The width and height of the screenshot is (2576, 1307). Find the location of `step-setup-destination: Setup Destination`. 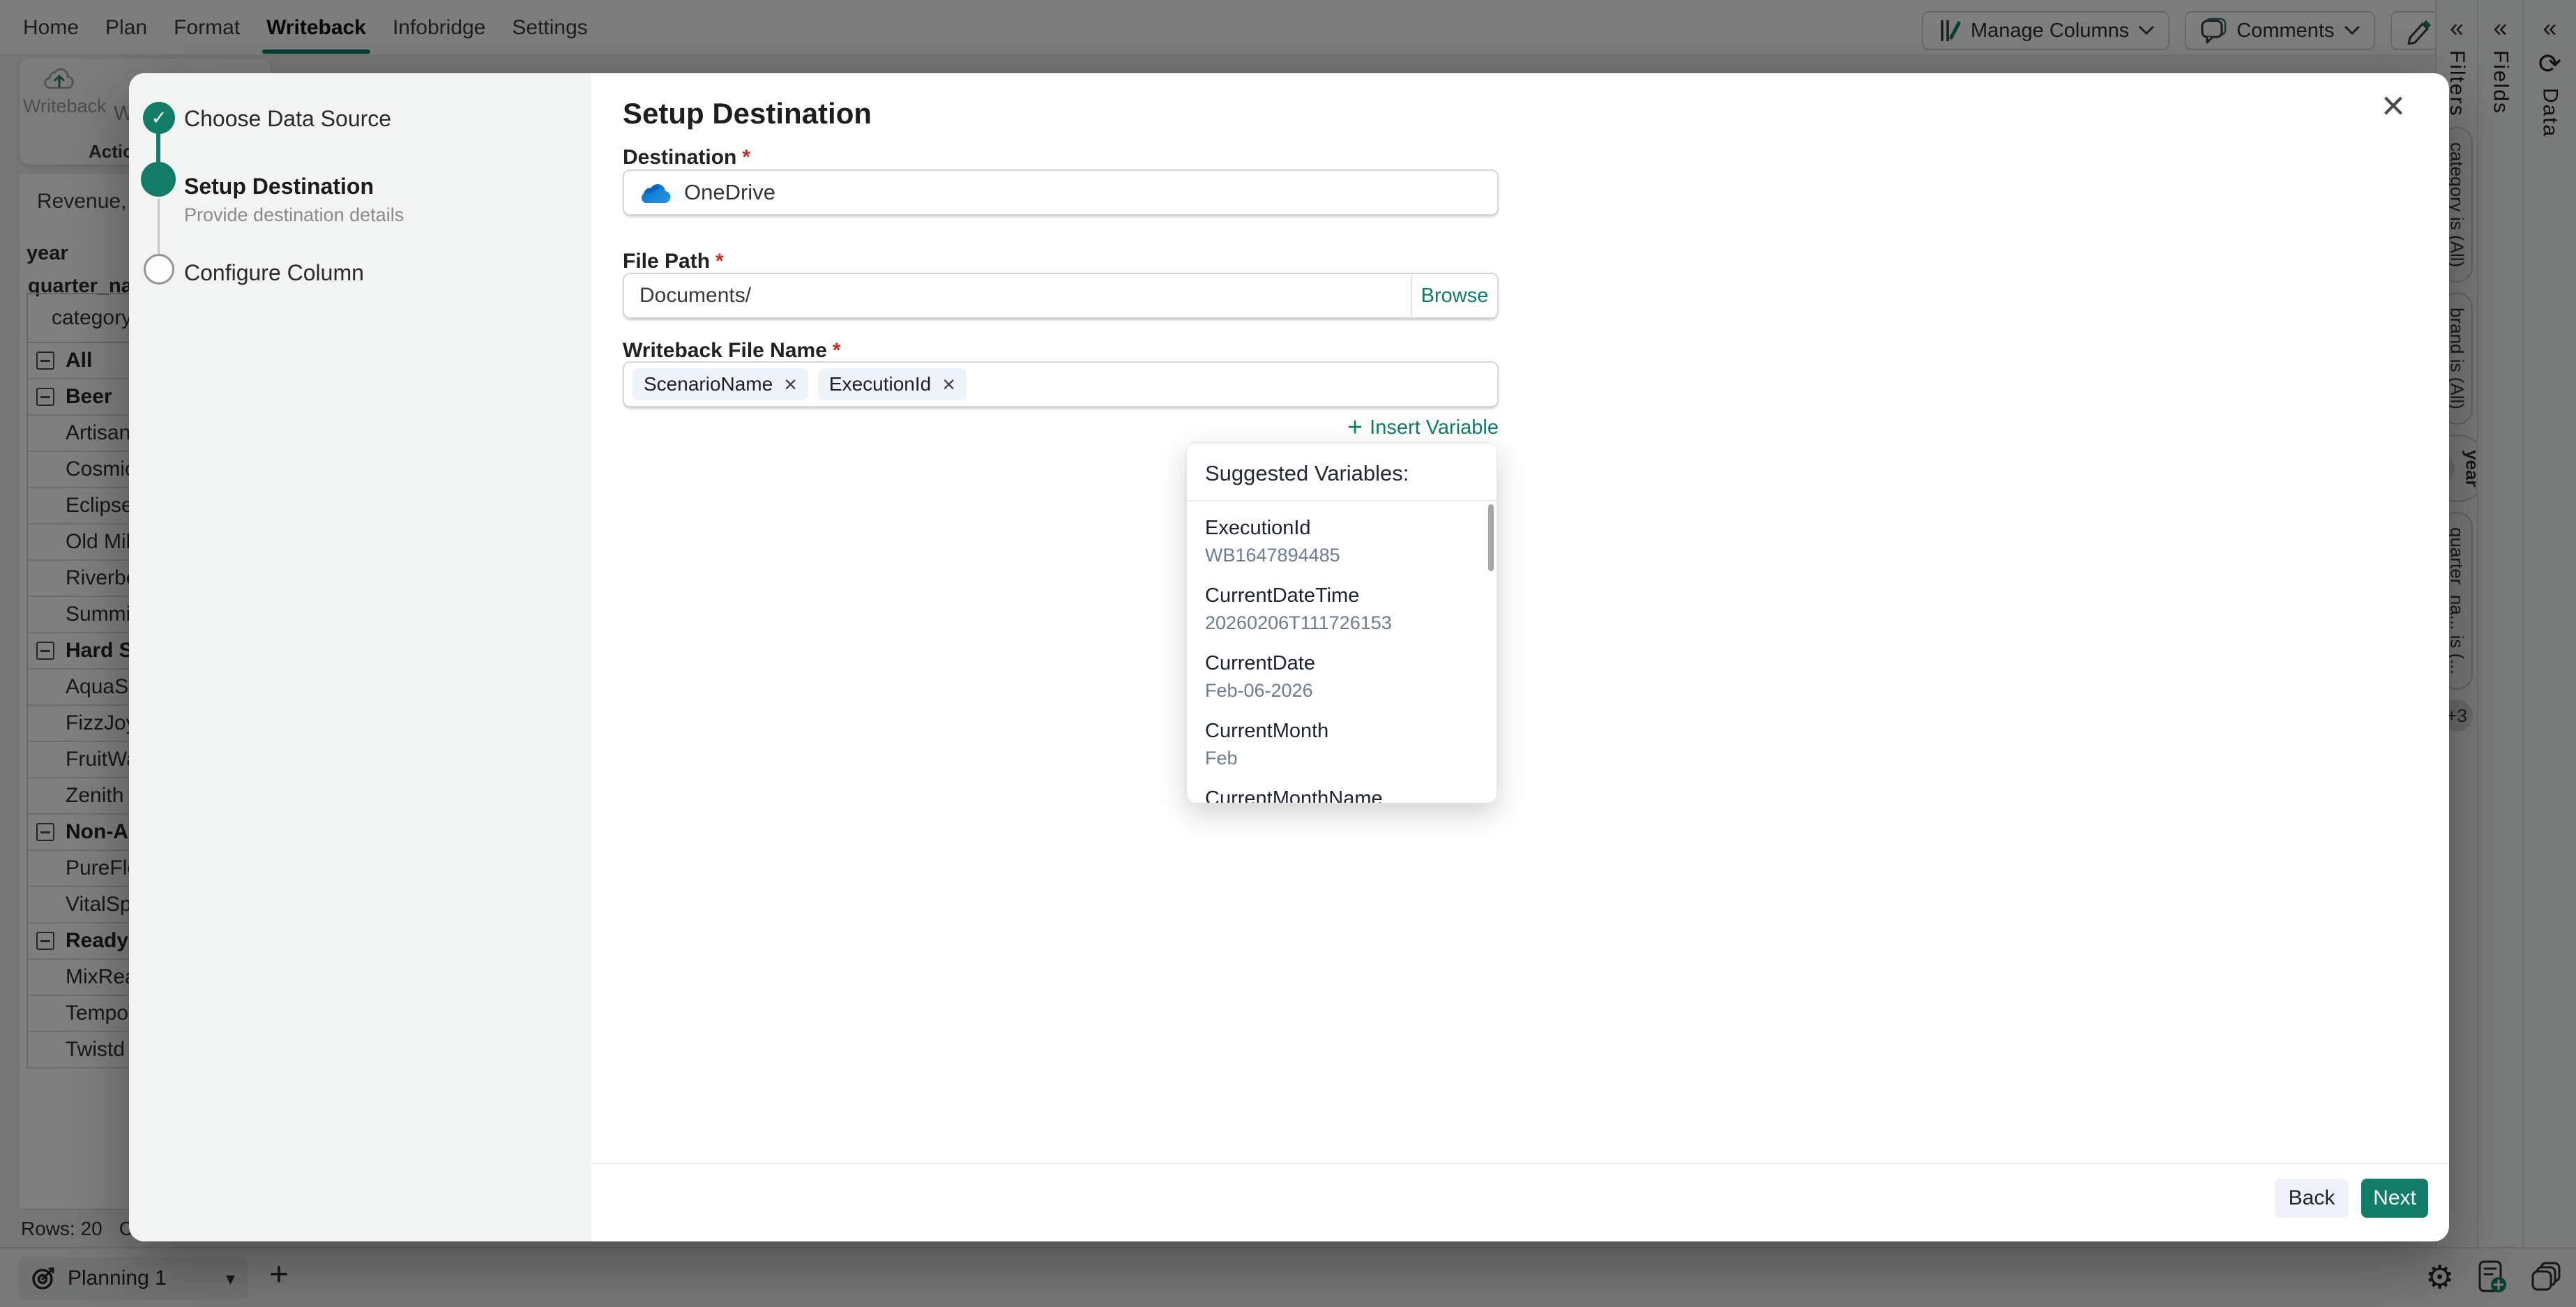

step-setup-destination: Setup Destination is located at coordinates (279, 186).